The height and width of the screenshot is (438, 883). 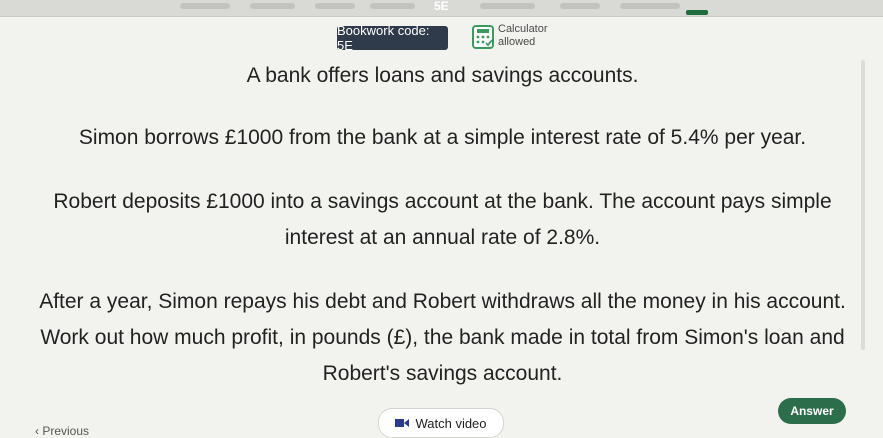 What do you see at coordinates (451, 423) in the screenshot?
I see `watch-video-label: Watch video` at bounding box center [451, 423].